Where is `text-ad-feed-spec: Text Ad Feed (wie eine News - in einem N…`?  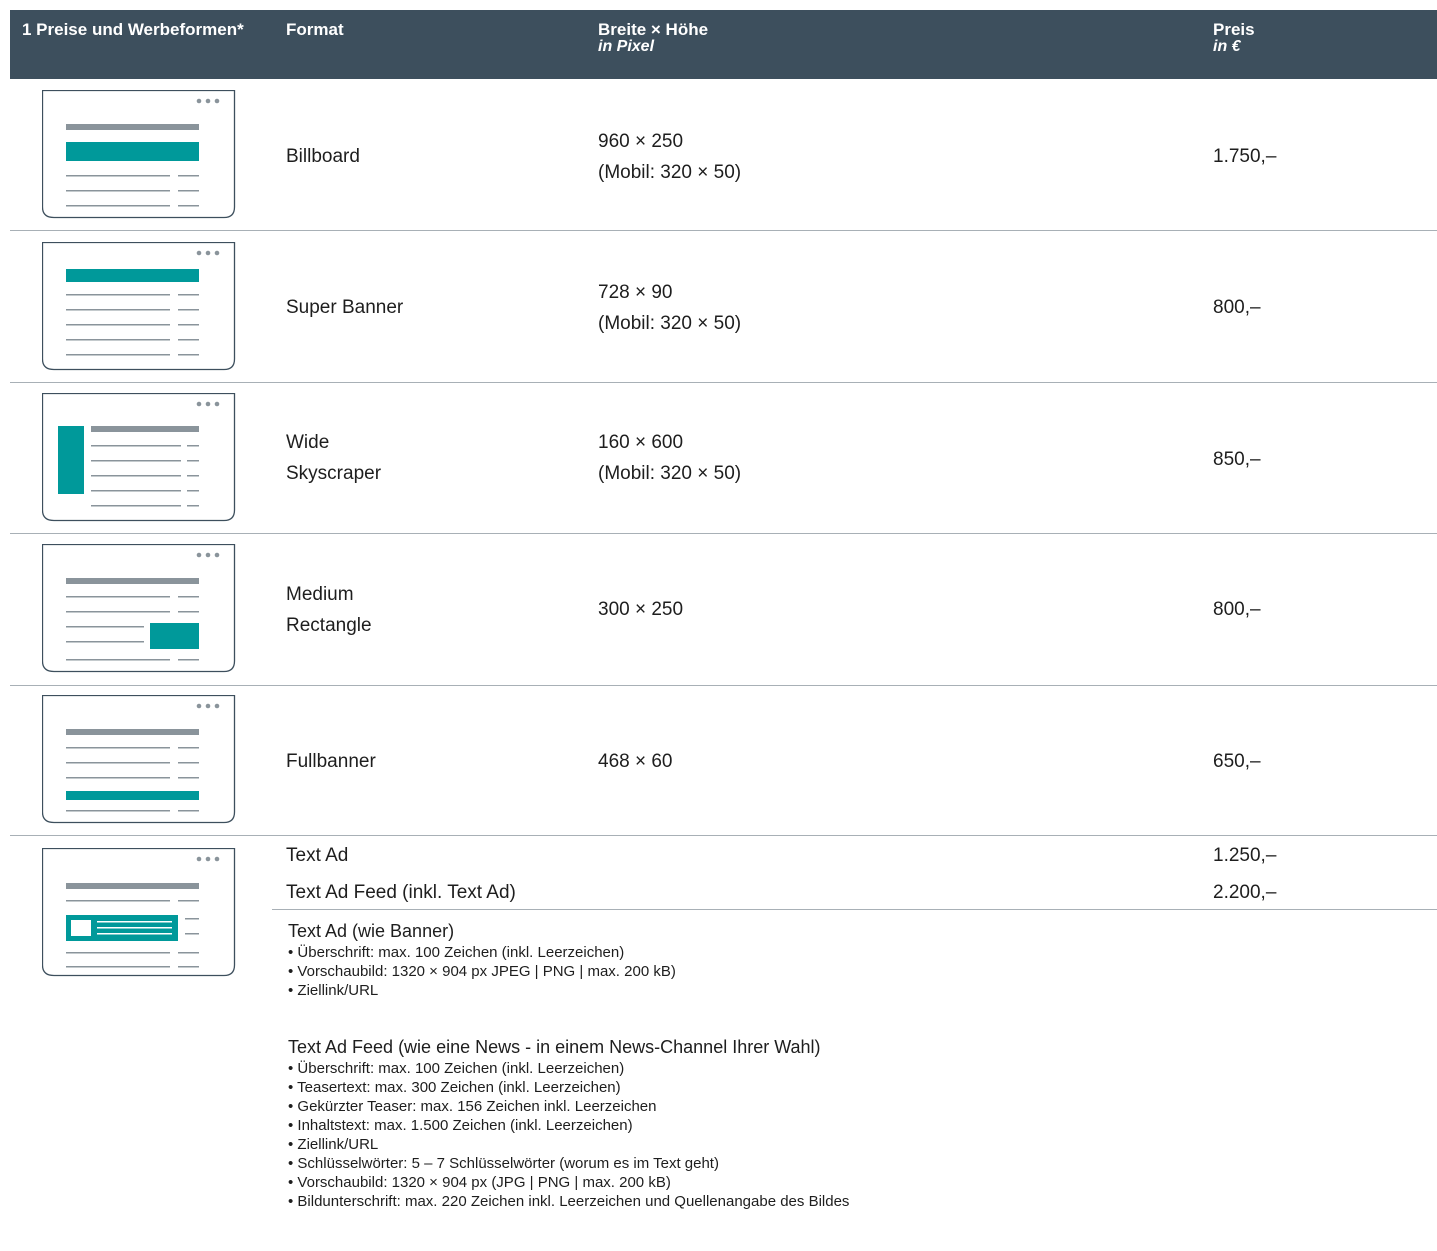
text-ad-feed-spec: Text Ad Feed (wie eine News - in einem N… is located at coordinates (568, 1123).